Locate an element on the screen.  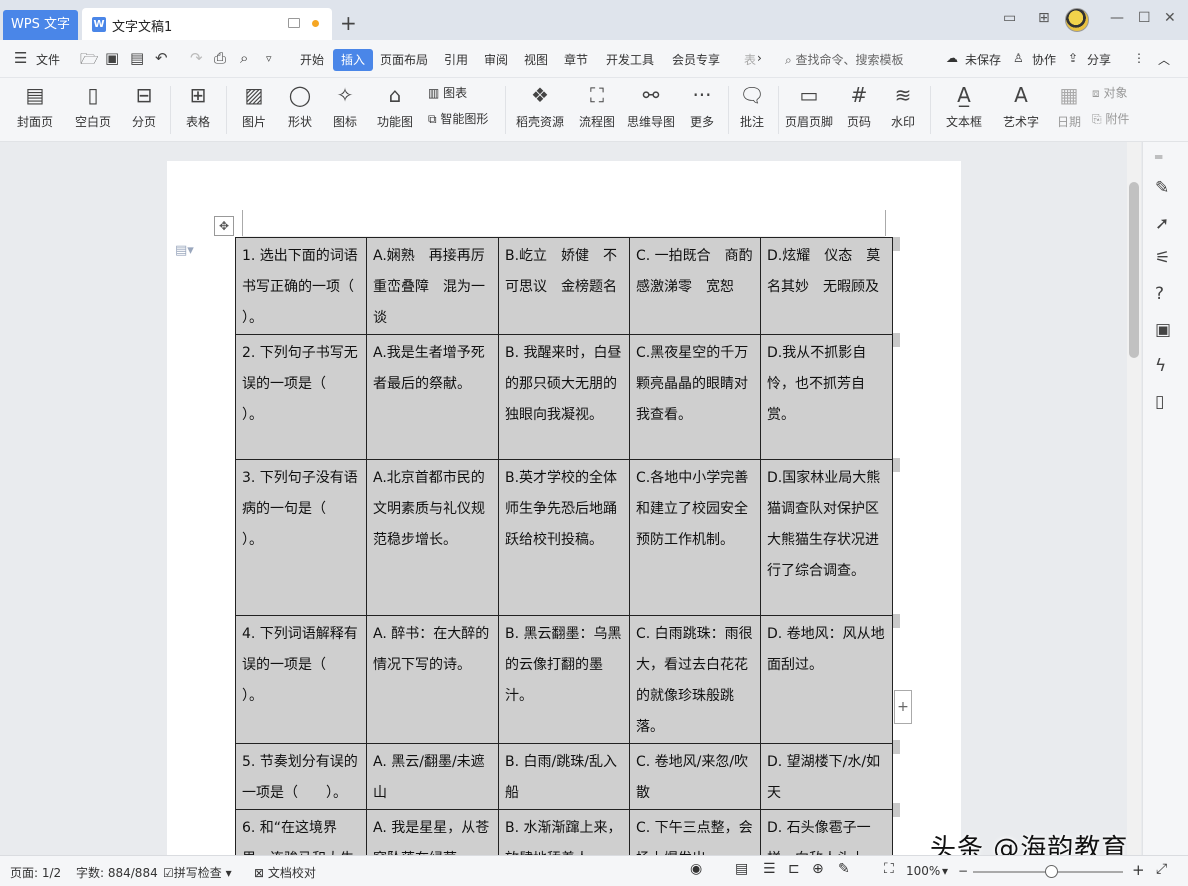
page-number-button: # 页码 is located at coordinates (859, 106).